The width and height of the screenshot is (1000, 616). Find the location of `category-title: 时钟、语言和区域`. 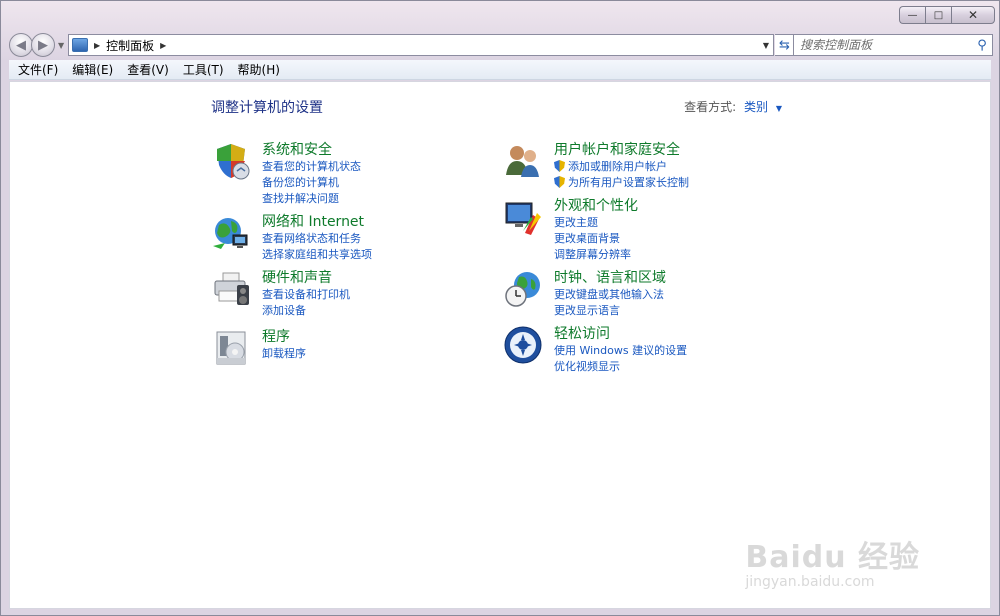

category-title: 时钟、语言和区域 is located at coordinates (610, 277).